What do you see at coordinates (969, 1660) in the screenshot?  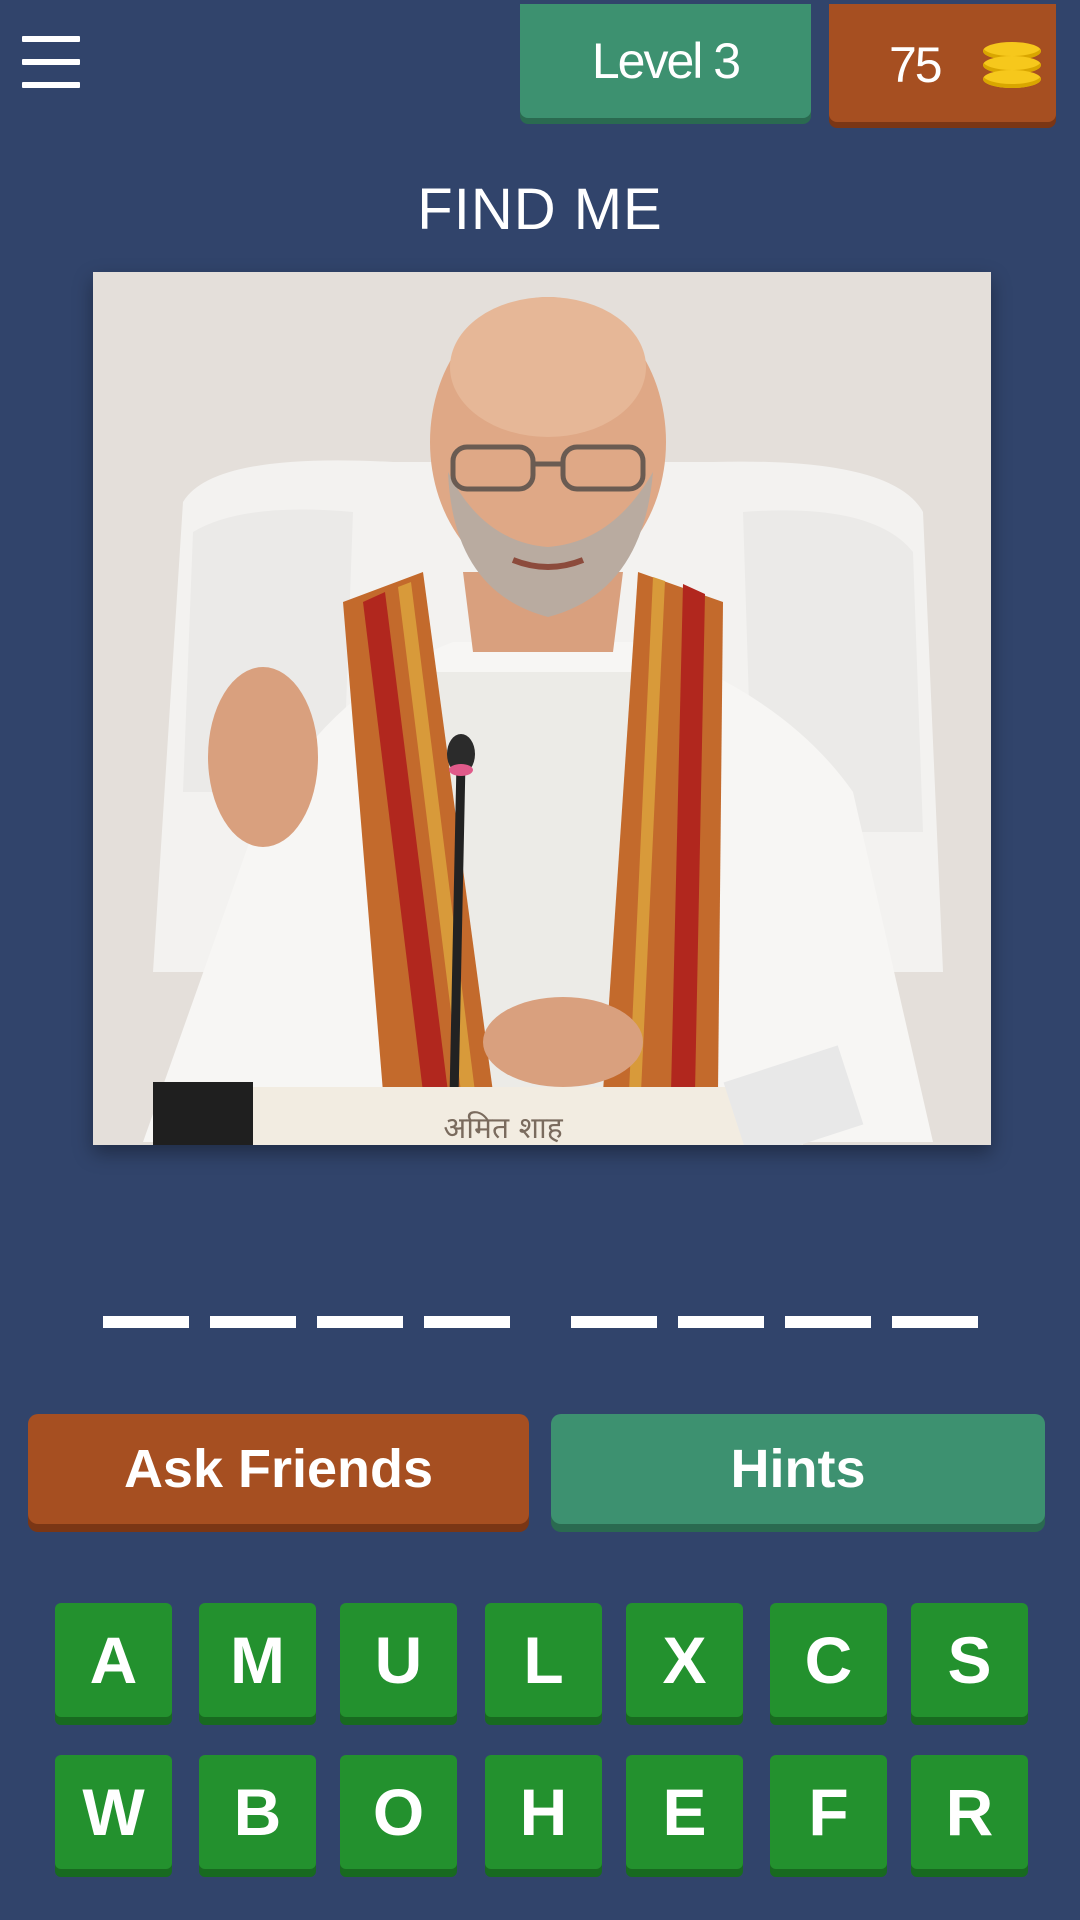 I see `letter-key: S` at bounding box center [969, 1660].